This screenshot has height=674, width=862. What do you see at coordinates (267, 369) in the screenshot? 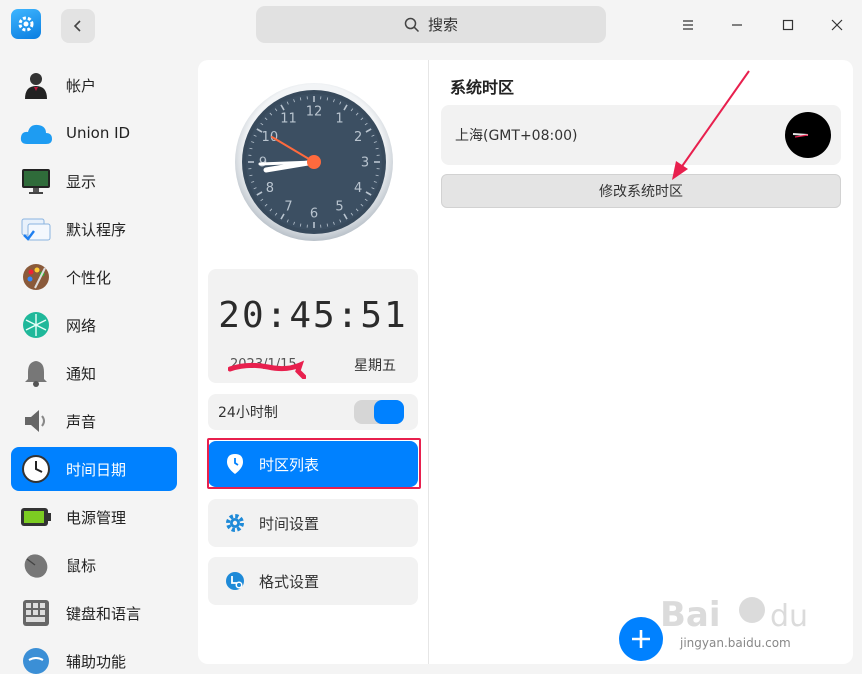
I see `redaction-scribble` at bounding box center [267, 369].